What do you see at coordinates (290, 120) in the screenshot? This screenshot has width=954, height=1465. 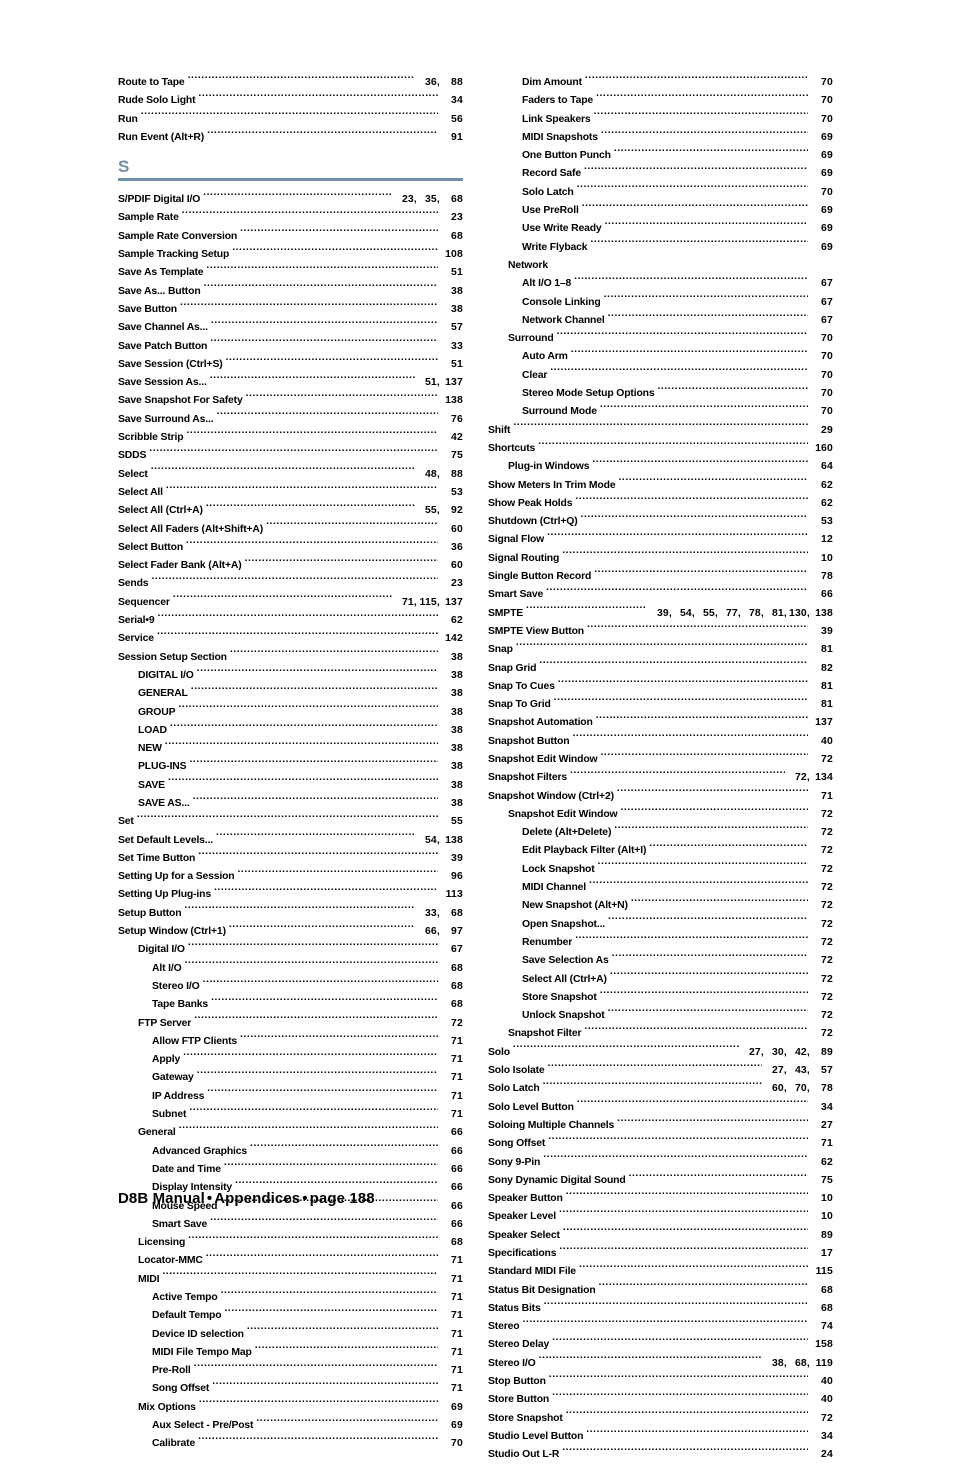 I see `index-entry: Run 56` at bounding box center [290, 120].